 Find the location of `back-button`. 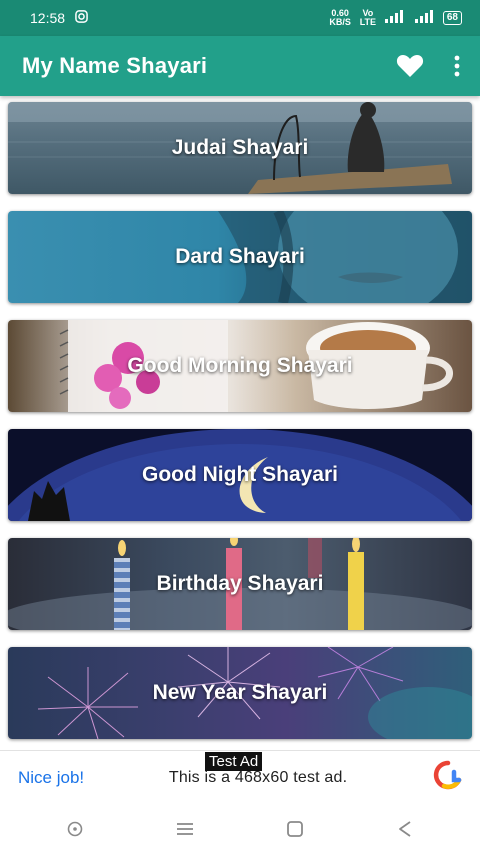

back-button is located at coordinates (405, 829).